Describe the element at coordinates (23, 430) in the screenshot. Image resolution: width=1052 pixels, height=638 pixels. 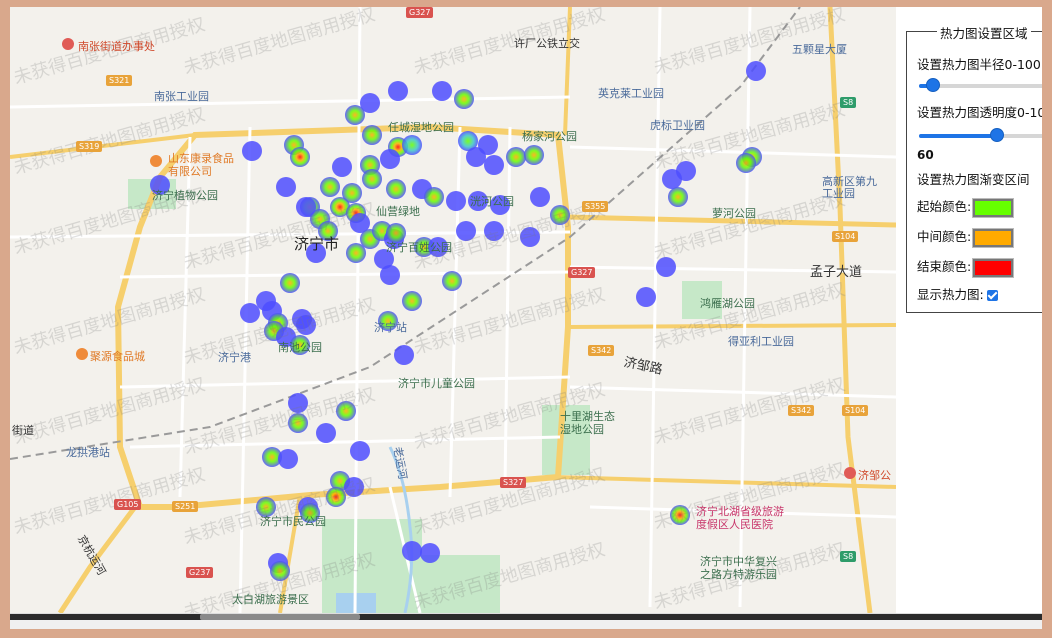
I see `map-label: 街道` at that location.